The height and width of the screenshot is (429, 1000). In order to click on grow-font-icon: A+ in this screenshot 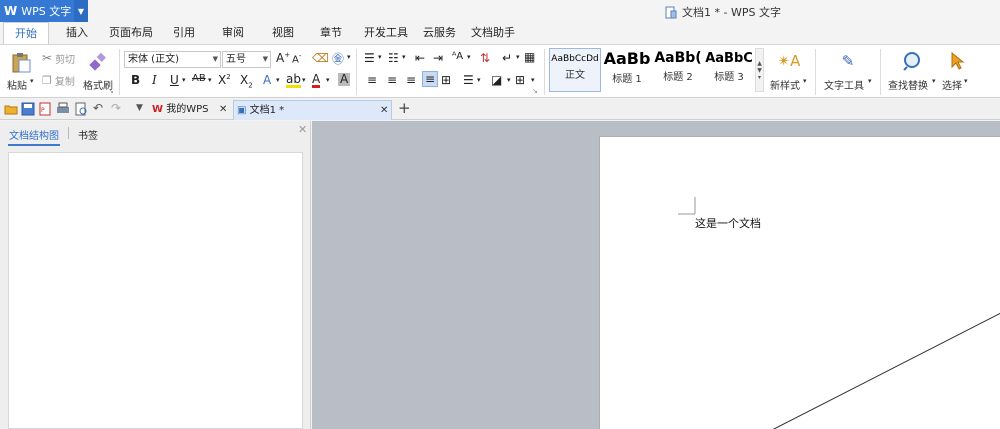, I will do `click(283, 58)`.